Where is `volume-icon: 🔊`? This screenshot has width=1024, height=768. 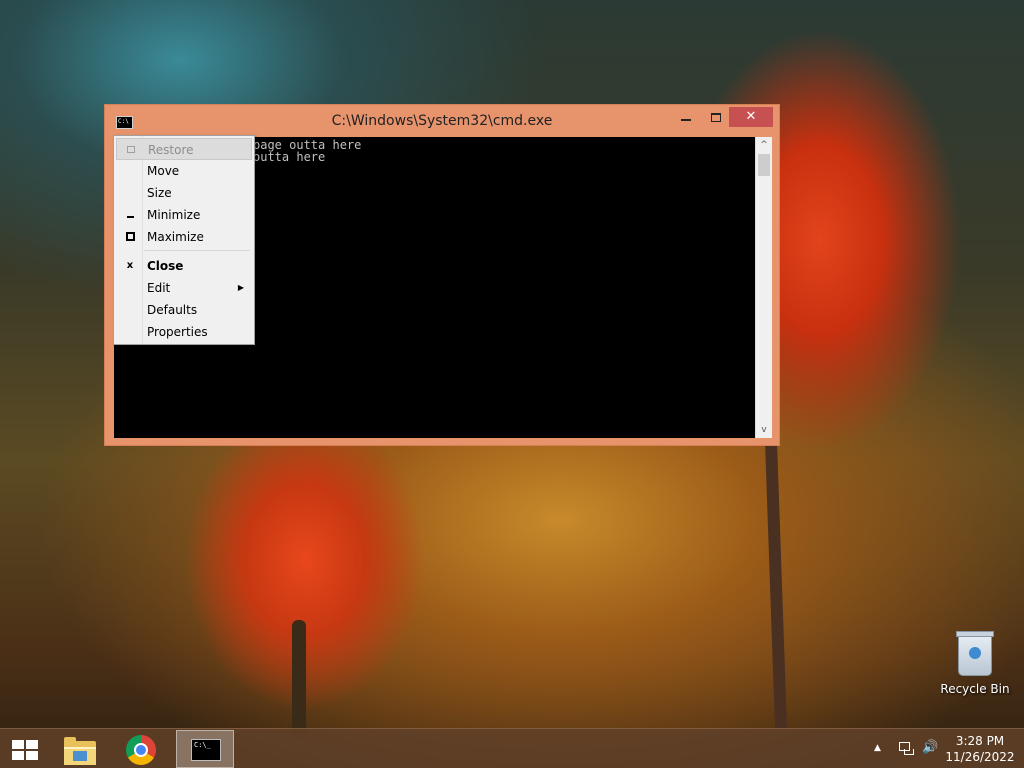
volume-icon: 🔊 is located at coordinates (930, 747).